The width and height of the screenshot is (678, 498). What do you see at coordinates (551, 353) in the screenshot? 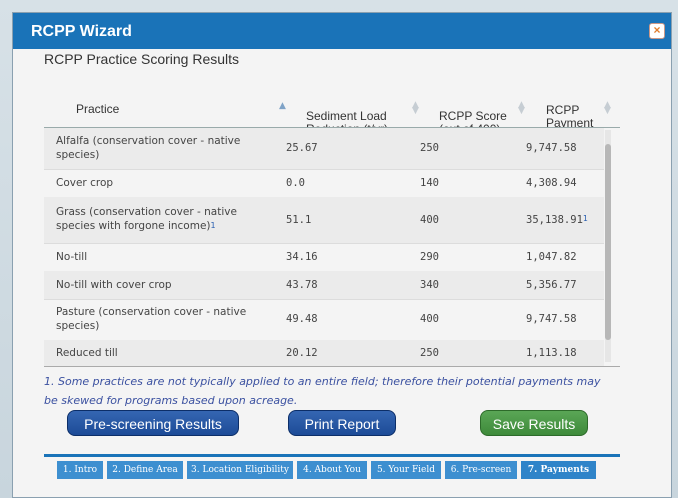
I see `cell-payment: 1,113.18` at bounding box center [551, 353].